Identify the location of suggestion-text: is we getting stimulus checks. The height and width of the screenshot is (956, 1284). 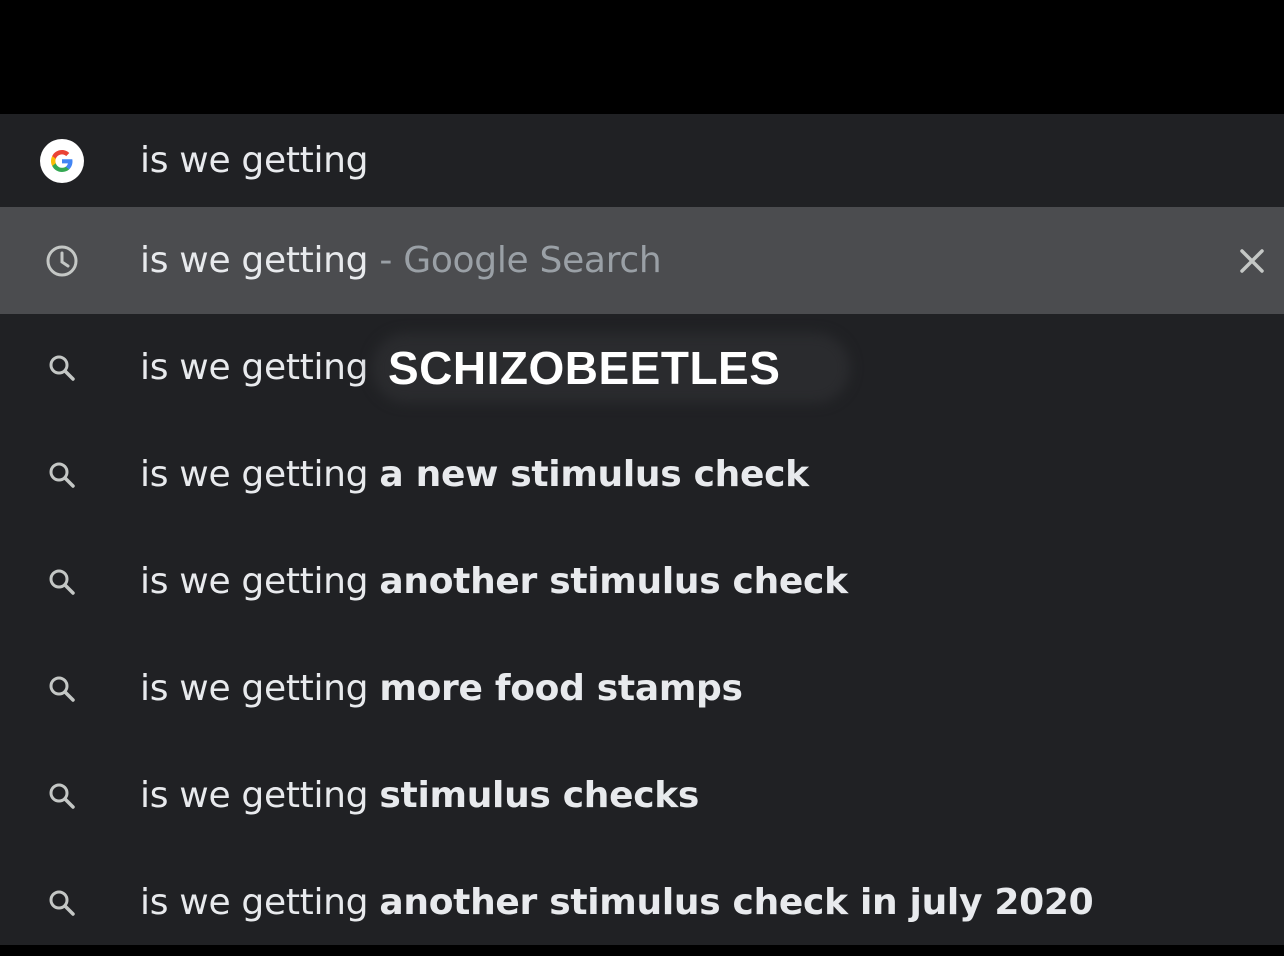
(419, 795).